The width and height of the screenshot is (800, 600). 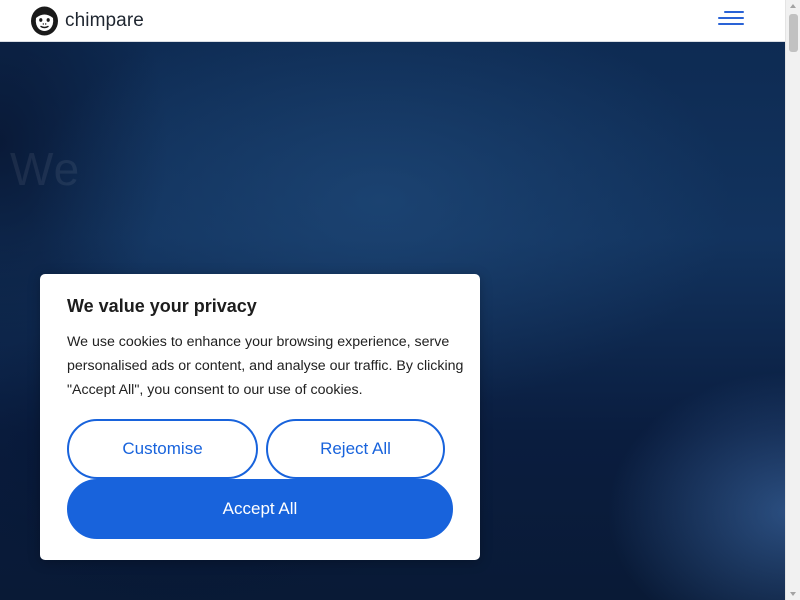 I want to click on scrollbar-thumb, so click(x=793, y=33).